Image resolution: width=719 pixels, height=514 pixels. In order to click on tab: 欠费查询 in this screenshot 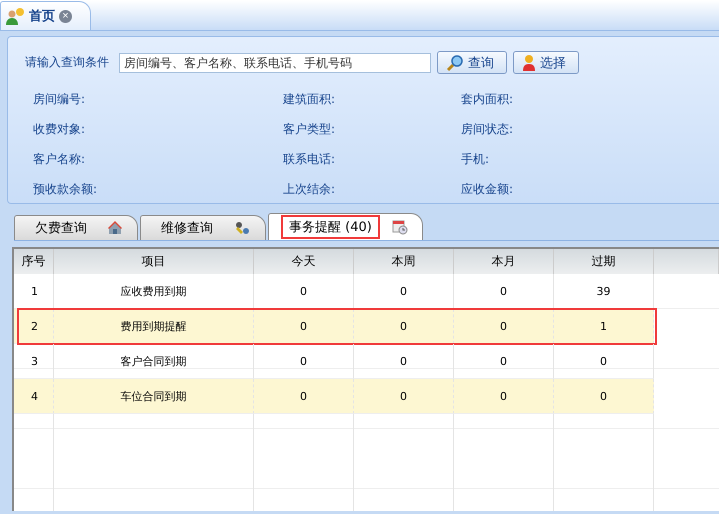, I will do `click(76, 227)`.